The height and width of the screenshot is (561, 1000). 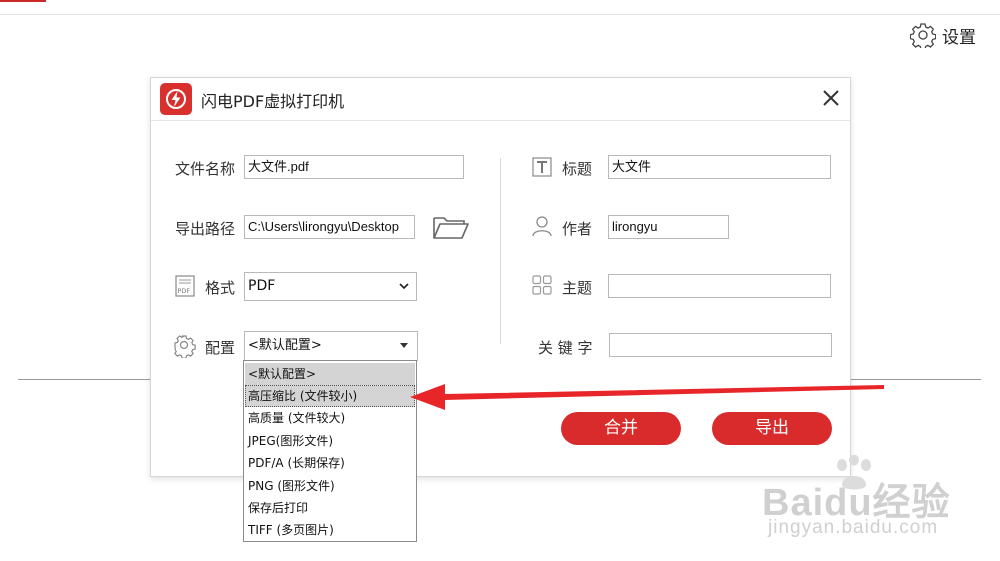 I want to click on baidu-watermark: Baidu经验 jingyan.baidu.com, so click(x=857, y=500).